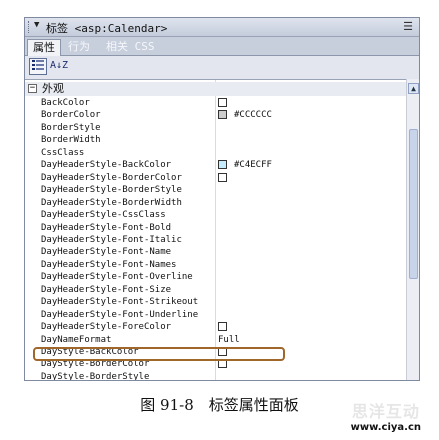 This screenshot has height=440, width=439. I want to click on sort-alphabetical-icon: A↓Z, so click(59, 66).